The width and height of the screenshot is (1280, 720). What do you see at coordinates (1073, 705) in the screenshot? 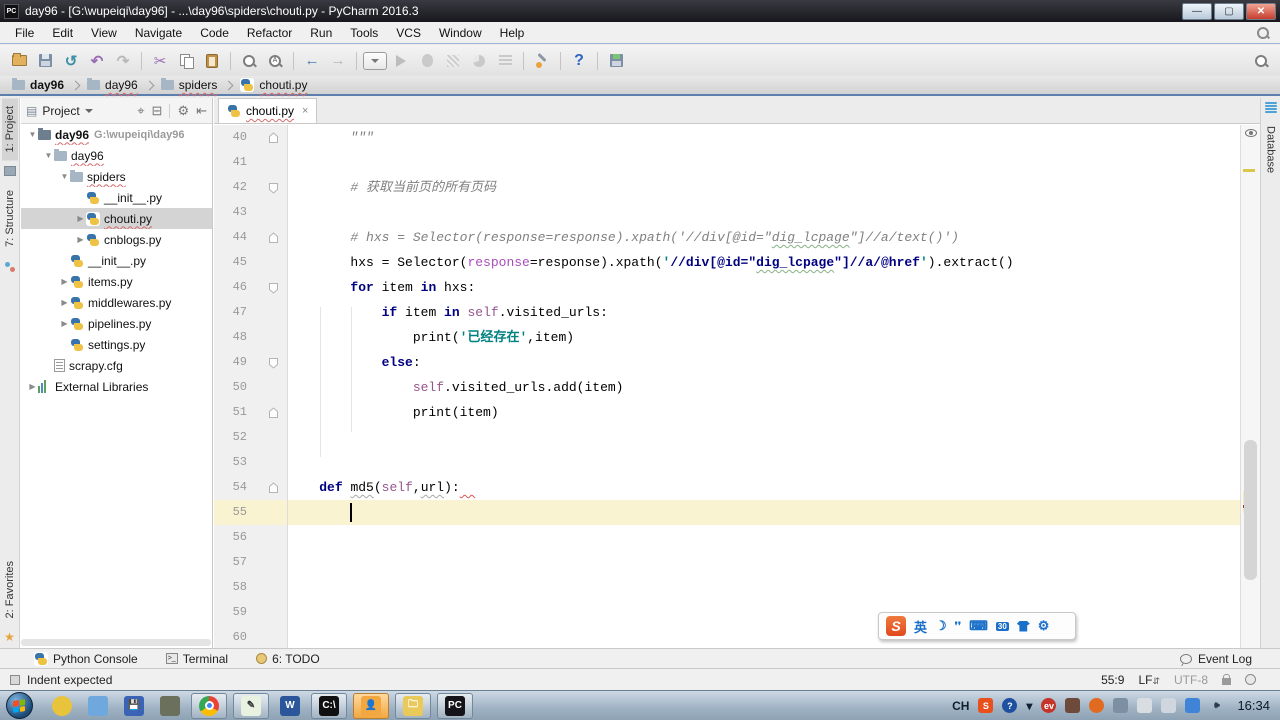
I see `pin-tray-icon` at bounding box center [1073, 705].